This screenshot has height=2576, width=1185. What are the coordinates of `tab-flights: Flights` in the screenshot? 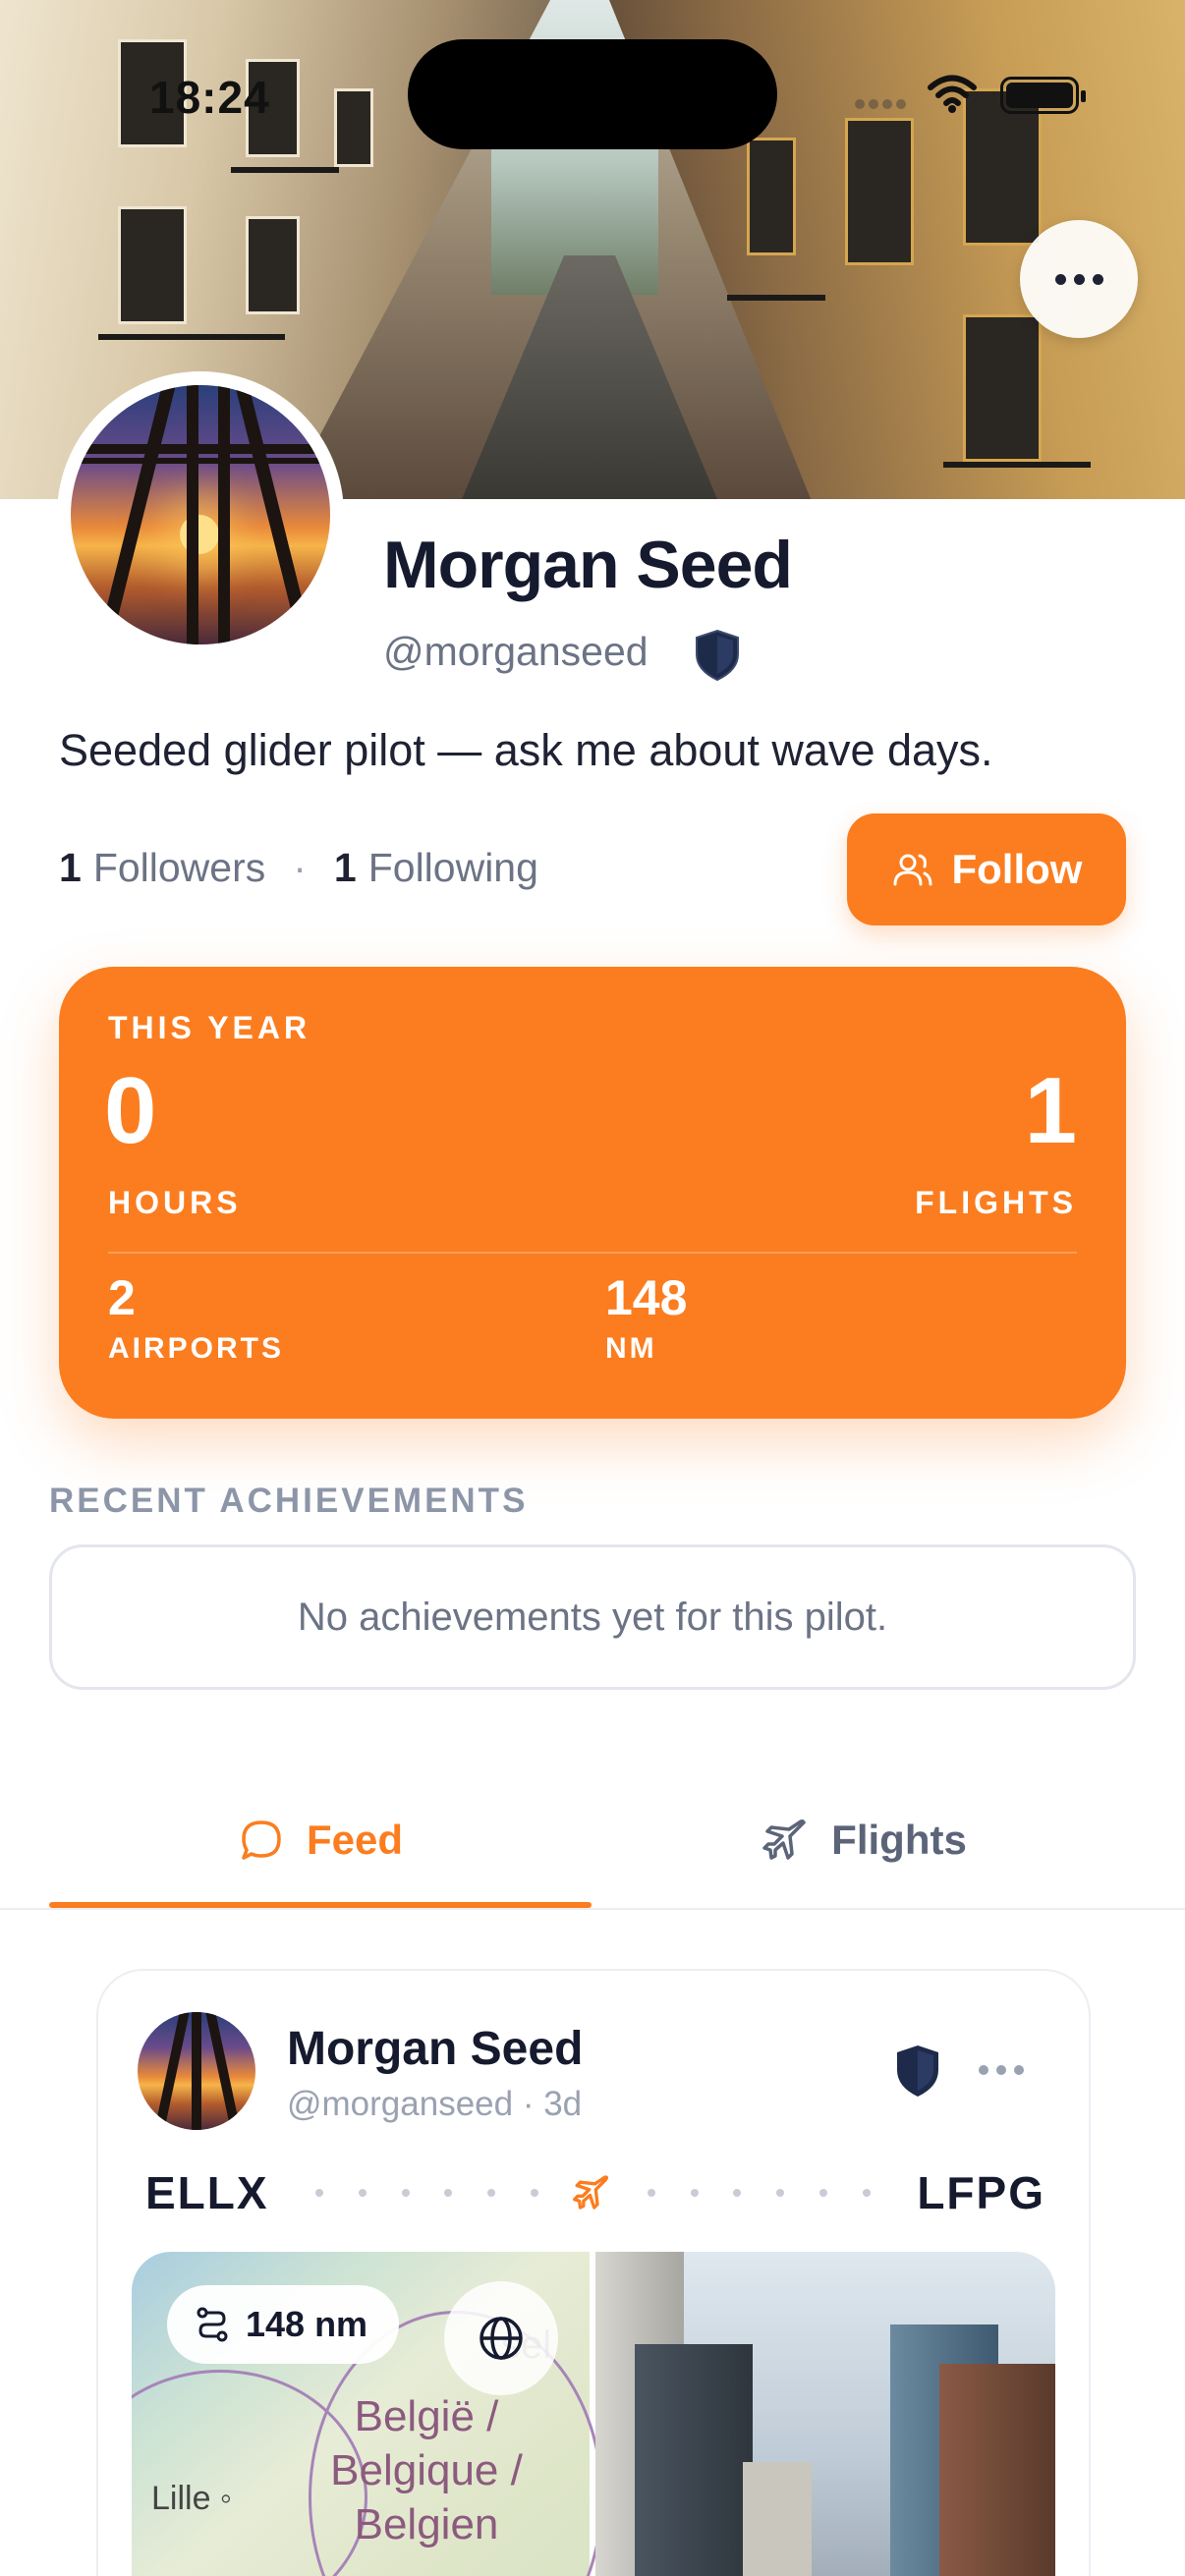 It's located at (865, 1840).